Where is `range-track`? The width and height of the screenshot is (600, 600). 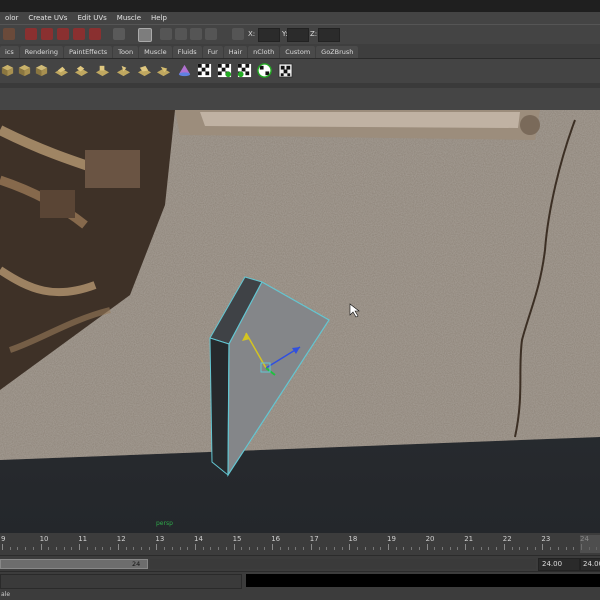
range-track is located at coordinates (343, 564).